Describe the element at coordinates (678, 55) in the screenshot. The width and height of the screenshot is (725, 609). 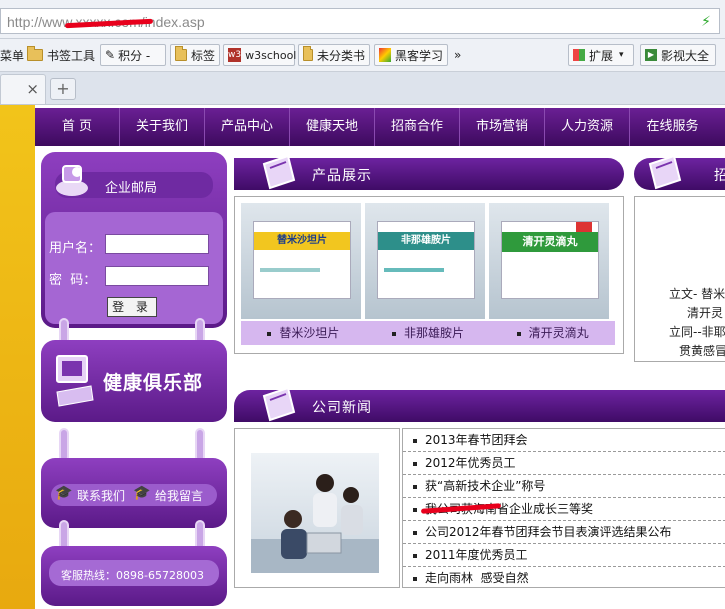
I see `bookmark-video: ▶ 影视大全` at that location.